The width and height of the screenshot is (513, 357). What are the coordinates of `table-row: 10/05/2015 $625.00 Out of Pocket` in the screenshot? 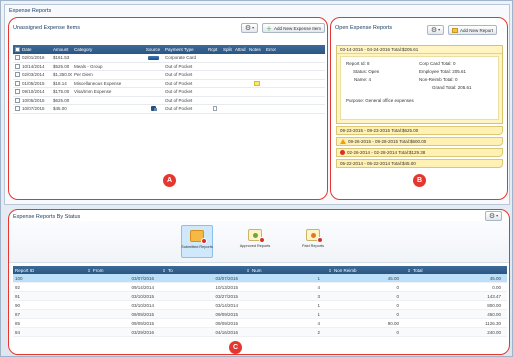 It's located at (169, 101).